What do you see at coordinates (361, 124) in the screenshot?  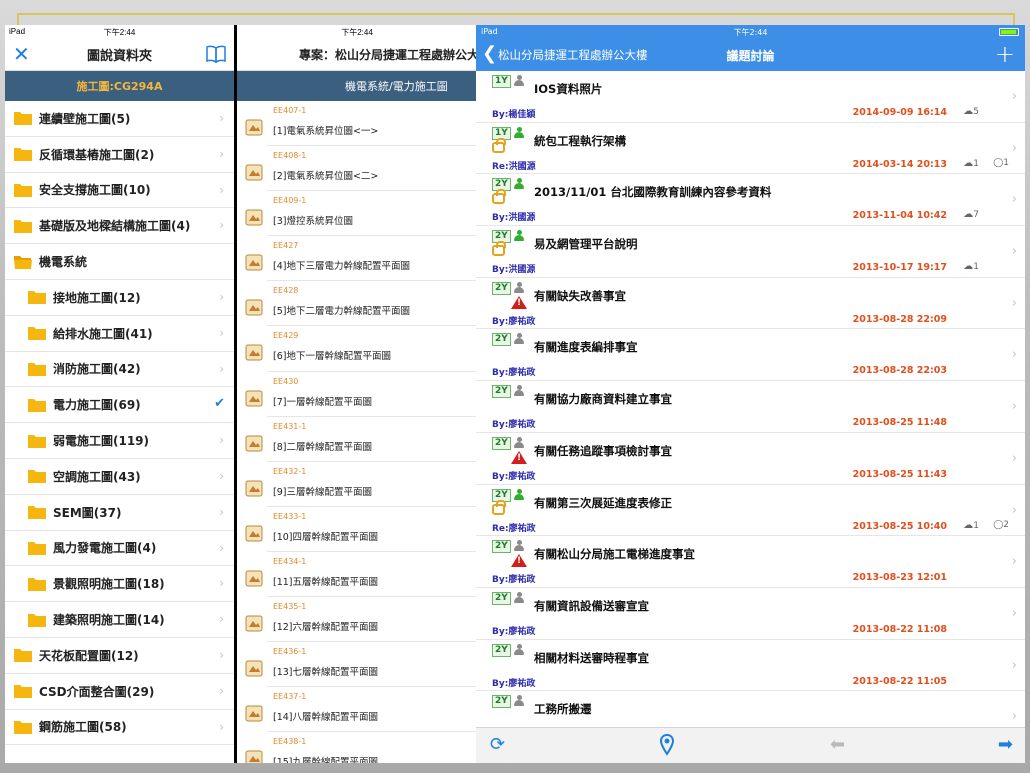 I see `sheet-item: EE407-1 [1]電氣系統昇位圖<一>` at bounding box center [361, 124].